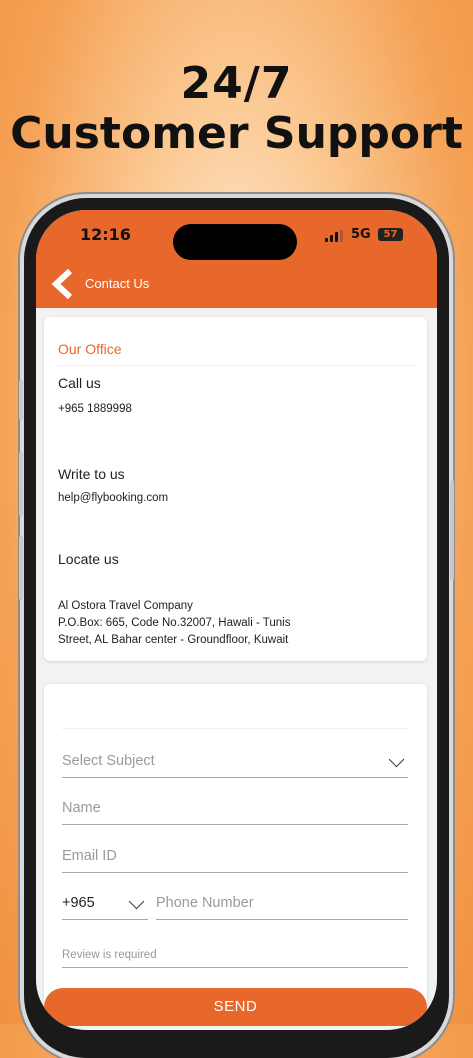  What do you see at coordinates (236, 133) in the screenshot?
I see `promo-headline-line2: Customer Support` at bounding box center [236, 133].